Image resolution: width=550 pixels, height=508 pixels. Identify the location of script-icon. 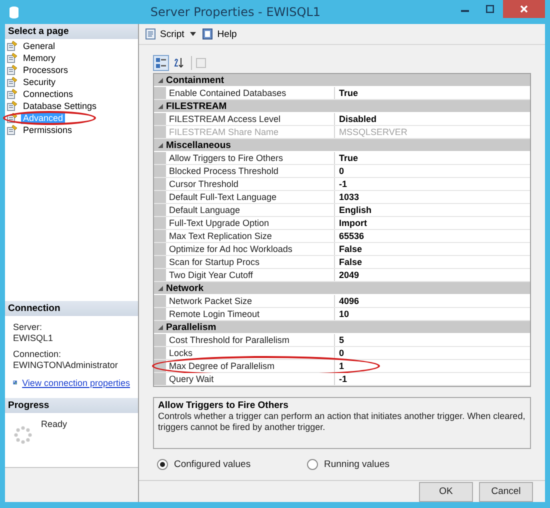
(151, 34).